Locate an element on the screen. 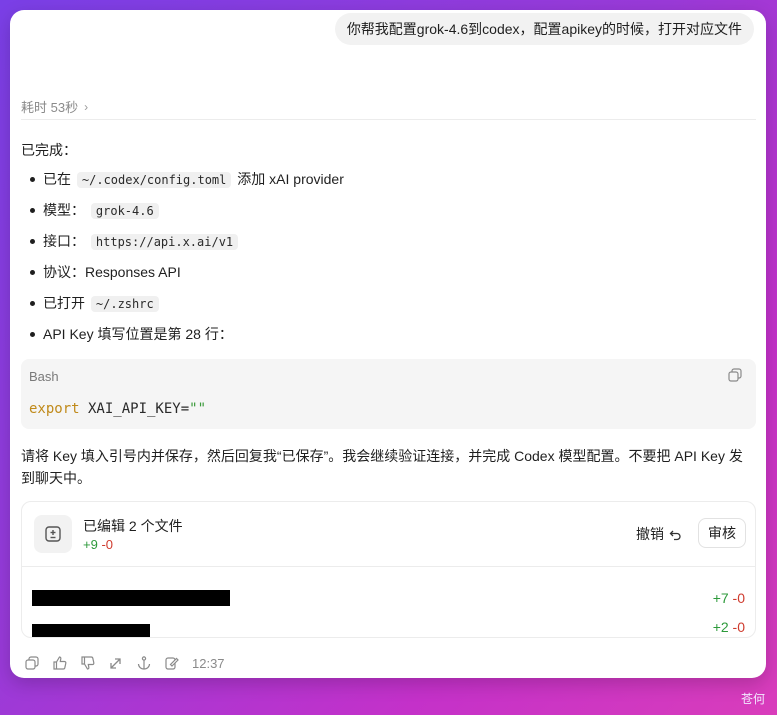  watermark-text: 苍何 is located at coordinates (752, 699).